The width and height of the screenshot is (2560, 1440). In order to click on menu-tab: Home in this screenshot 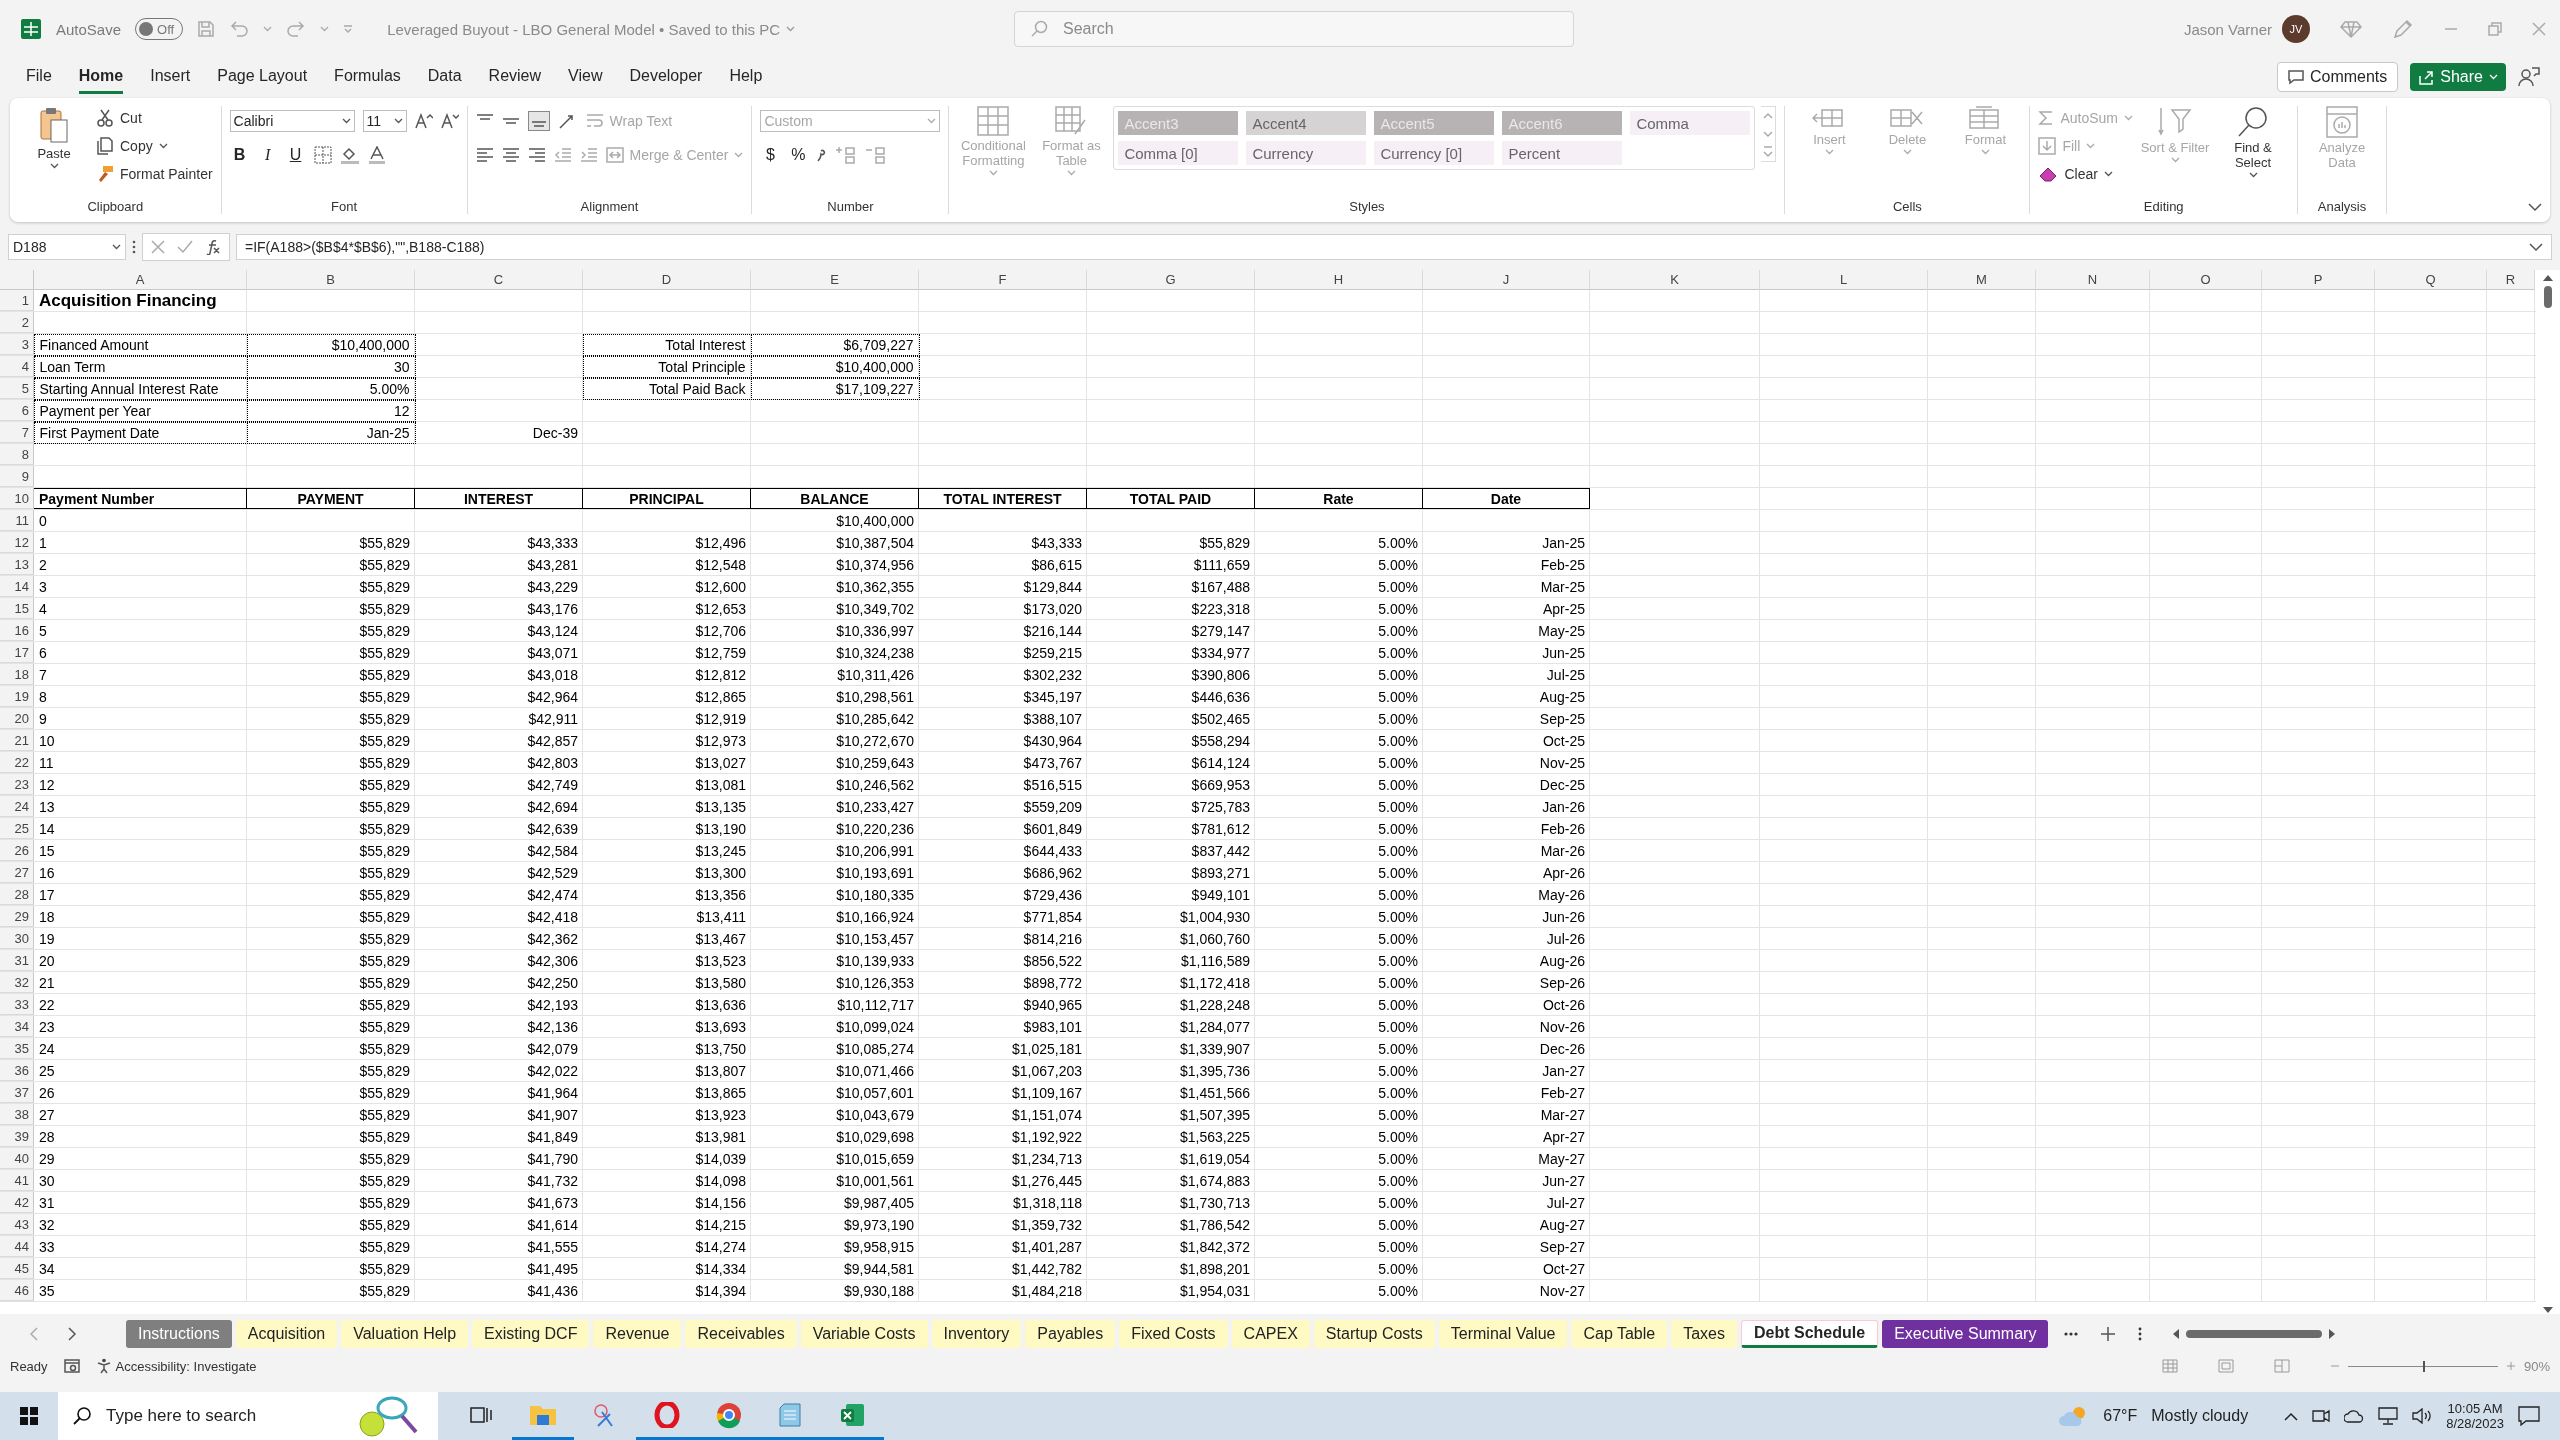, I will do `click(101, 77)`.